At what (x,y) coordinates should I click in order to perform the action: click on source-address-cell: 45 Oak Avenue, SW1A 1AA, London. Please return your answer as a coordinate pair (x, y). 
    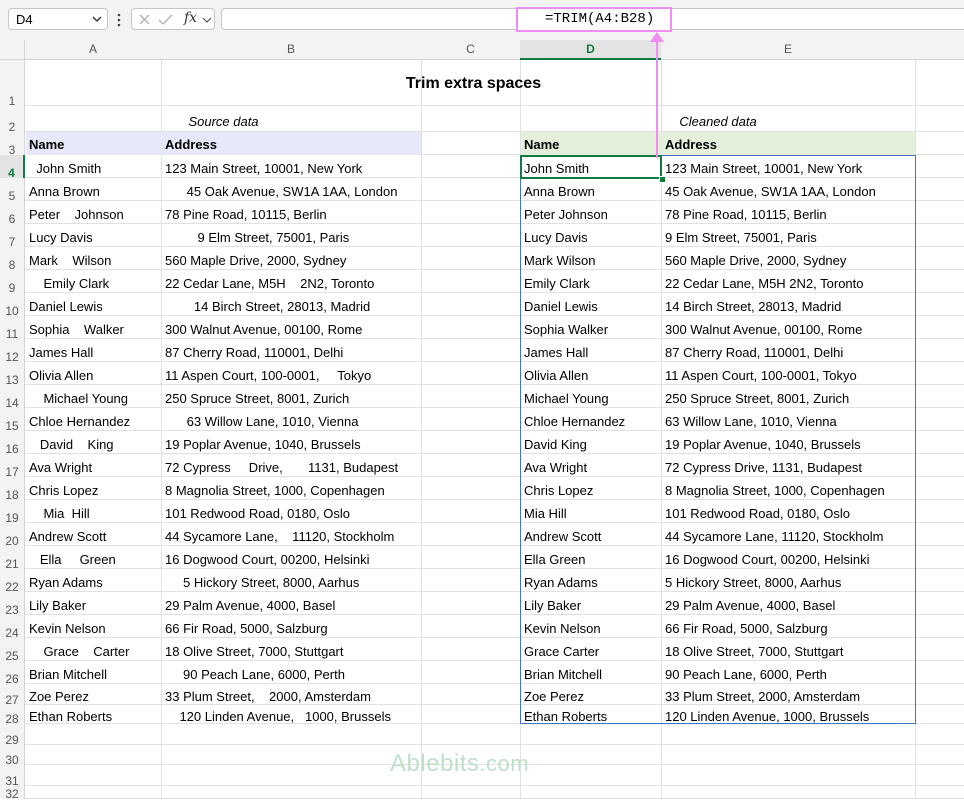
    Looking at the image, I should click on (291, 189).